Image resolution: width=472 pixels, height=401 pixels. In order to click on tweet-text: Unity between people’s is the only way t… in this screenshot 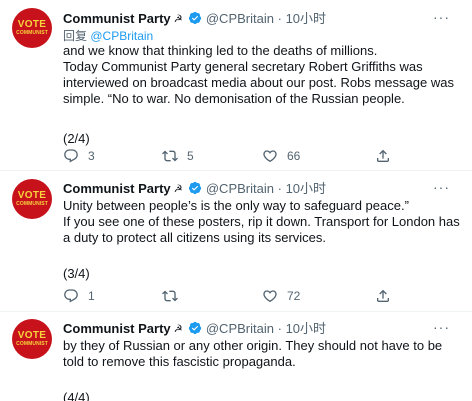, I will do `click(261, 221)`.